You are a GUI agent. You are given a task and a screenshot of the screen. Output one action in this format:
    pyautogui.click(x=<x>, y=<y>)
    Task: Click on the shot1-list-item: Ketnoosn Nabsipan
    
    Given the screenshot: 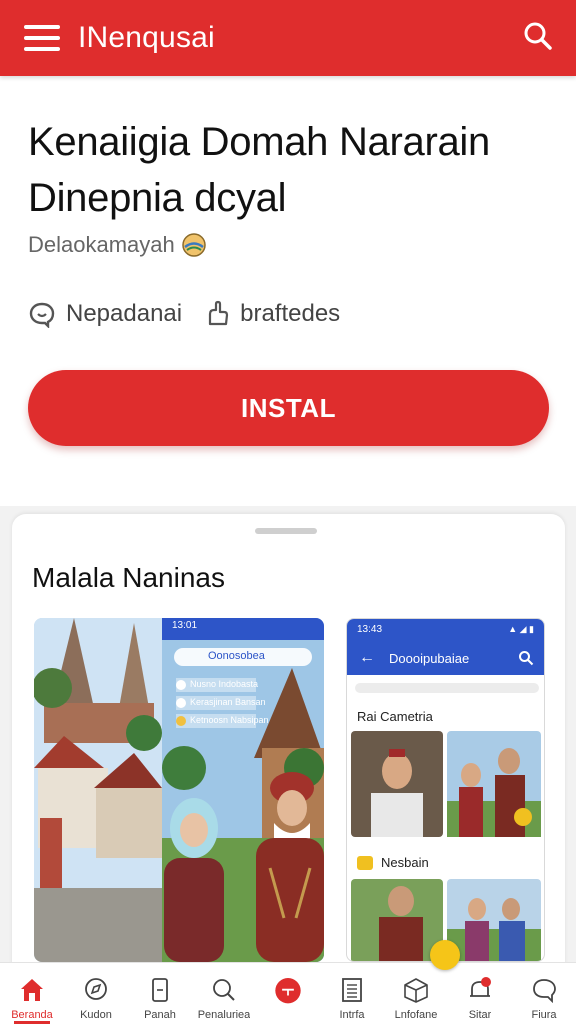 What is the action you would take?
    pyautogui.click(x=229, y=720)
    